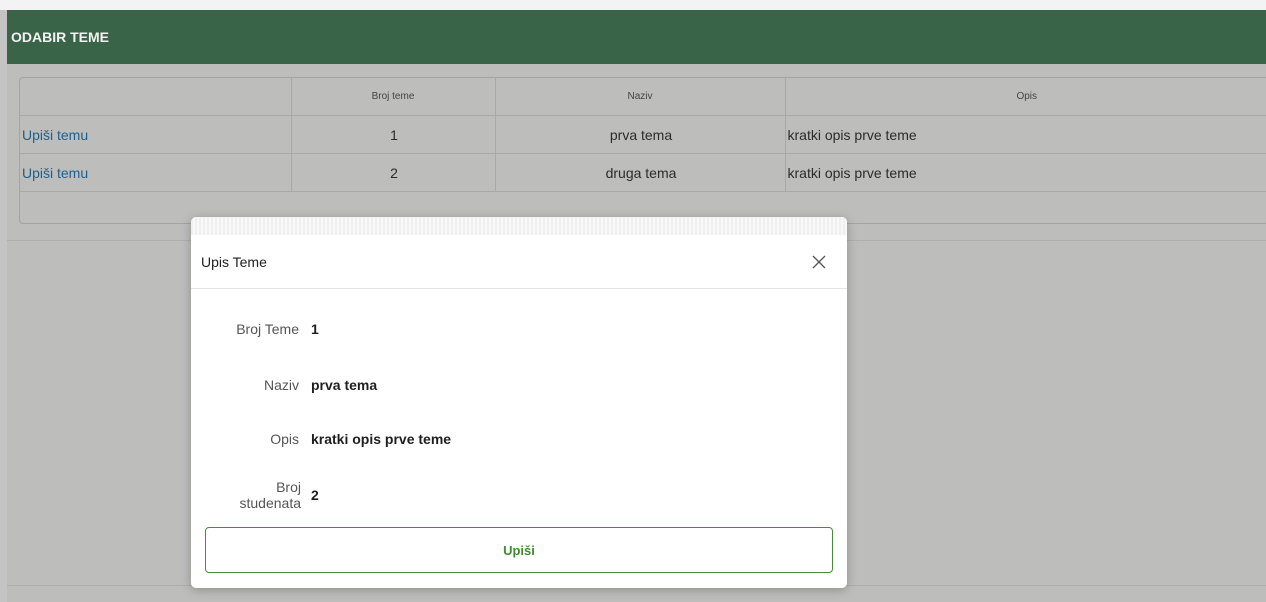  What do you see at coordinates (519, 226) in the screenshot?
I see `dialog-top-stripe` at bounding box center [519, 226].